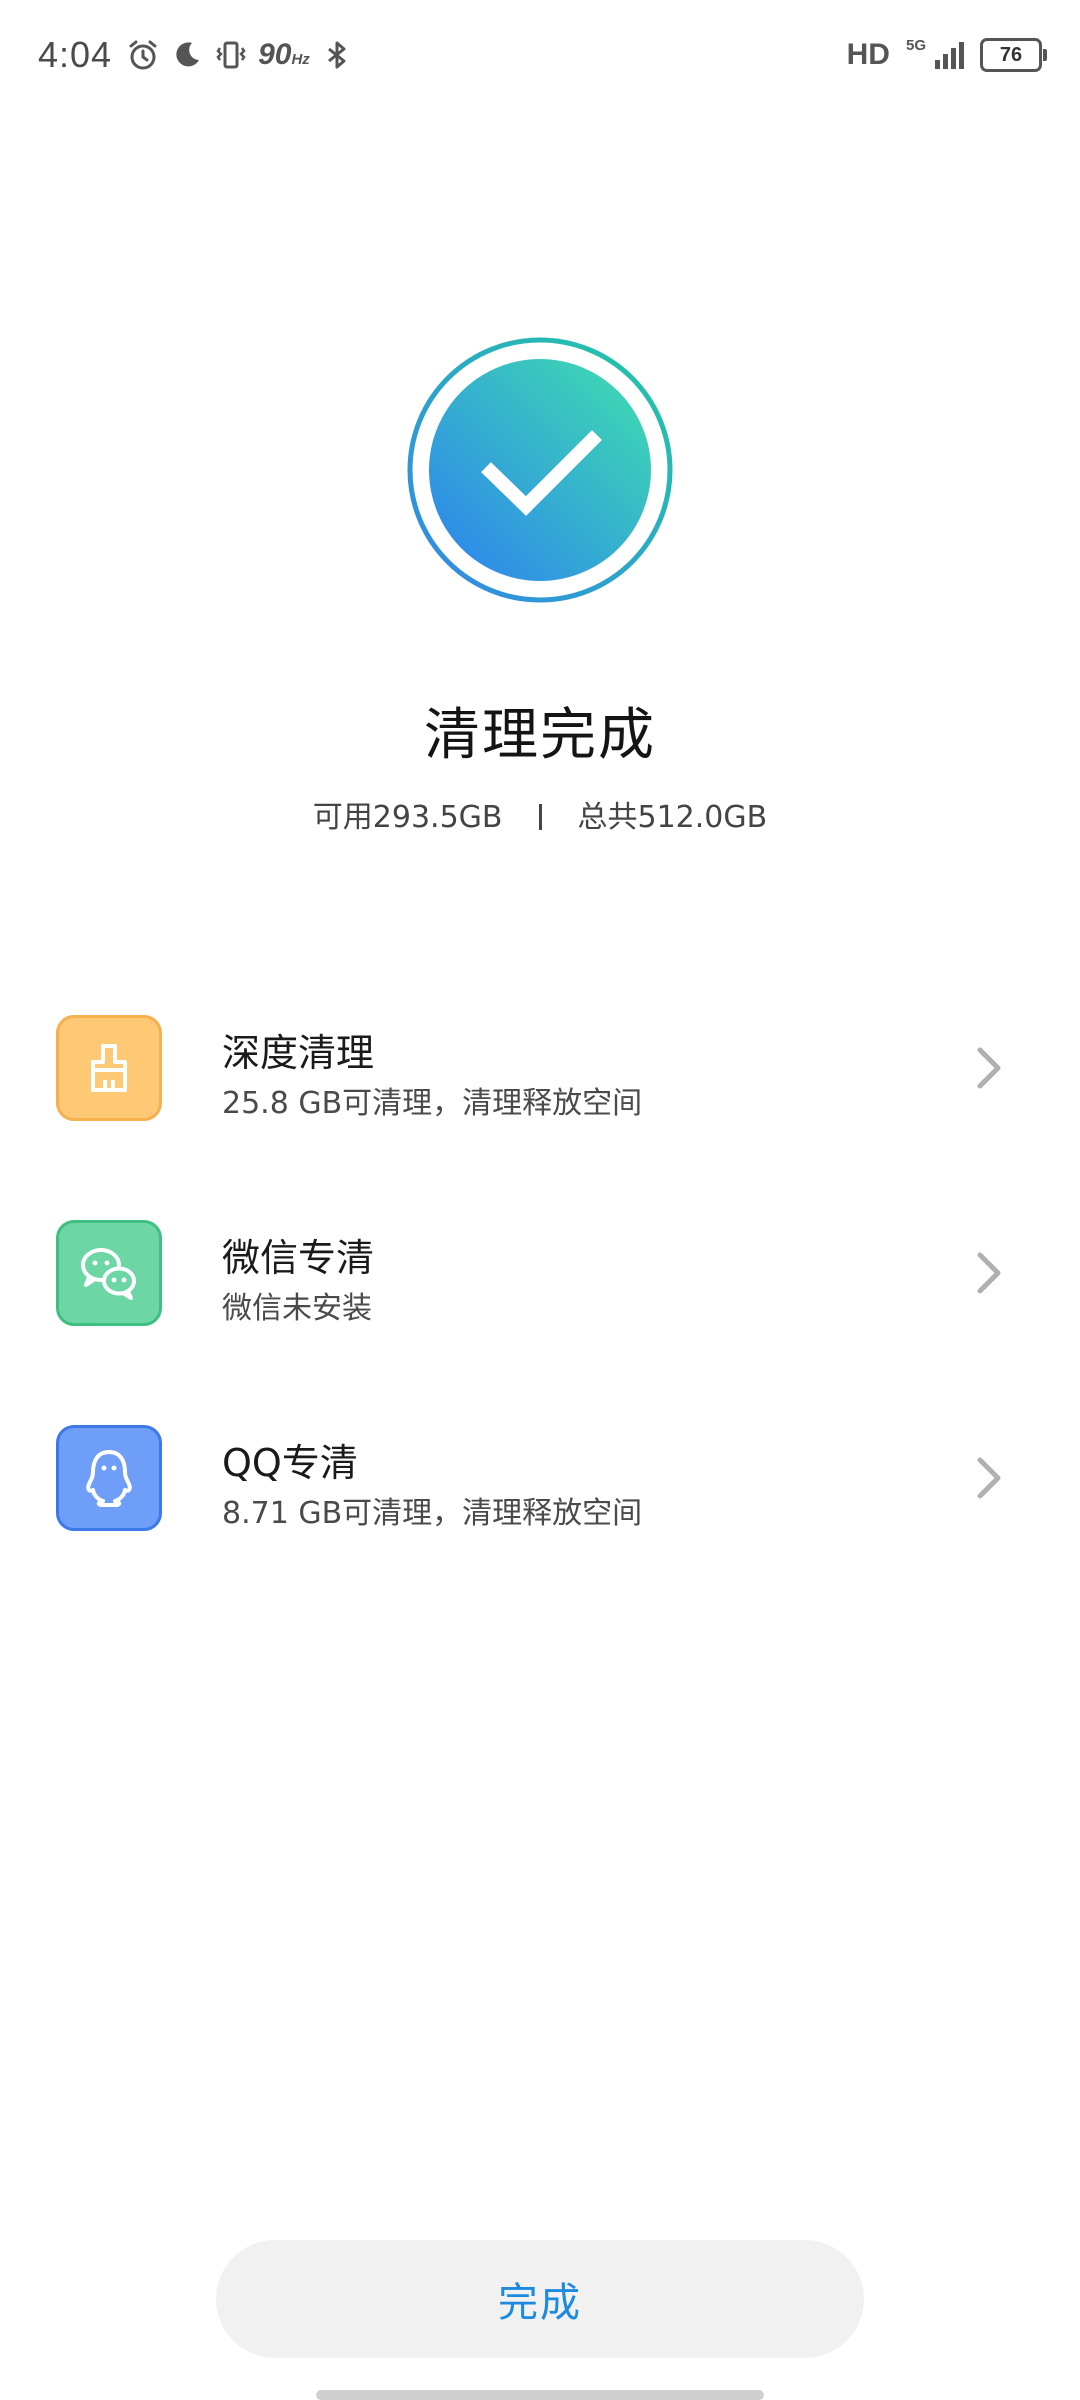  What do you see at coordinates (540, 2395) in the screenshot?
I see `home-indicator` at bounding box center [540, 2395].